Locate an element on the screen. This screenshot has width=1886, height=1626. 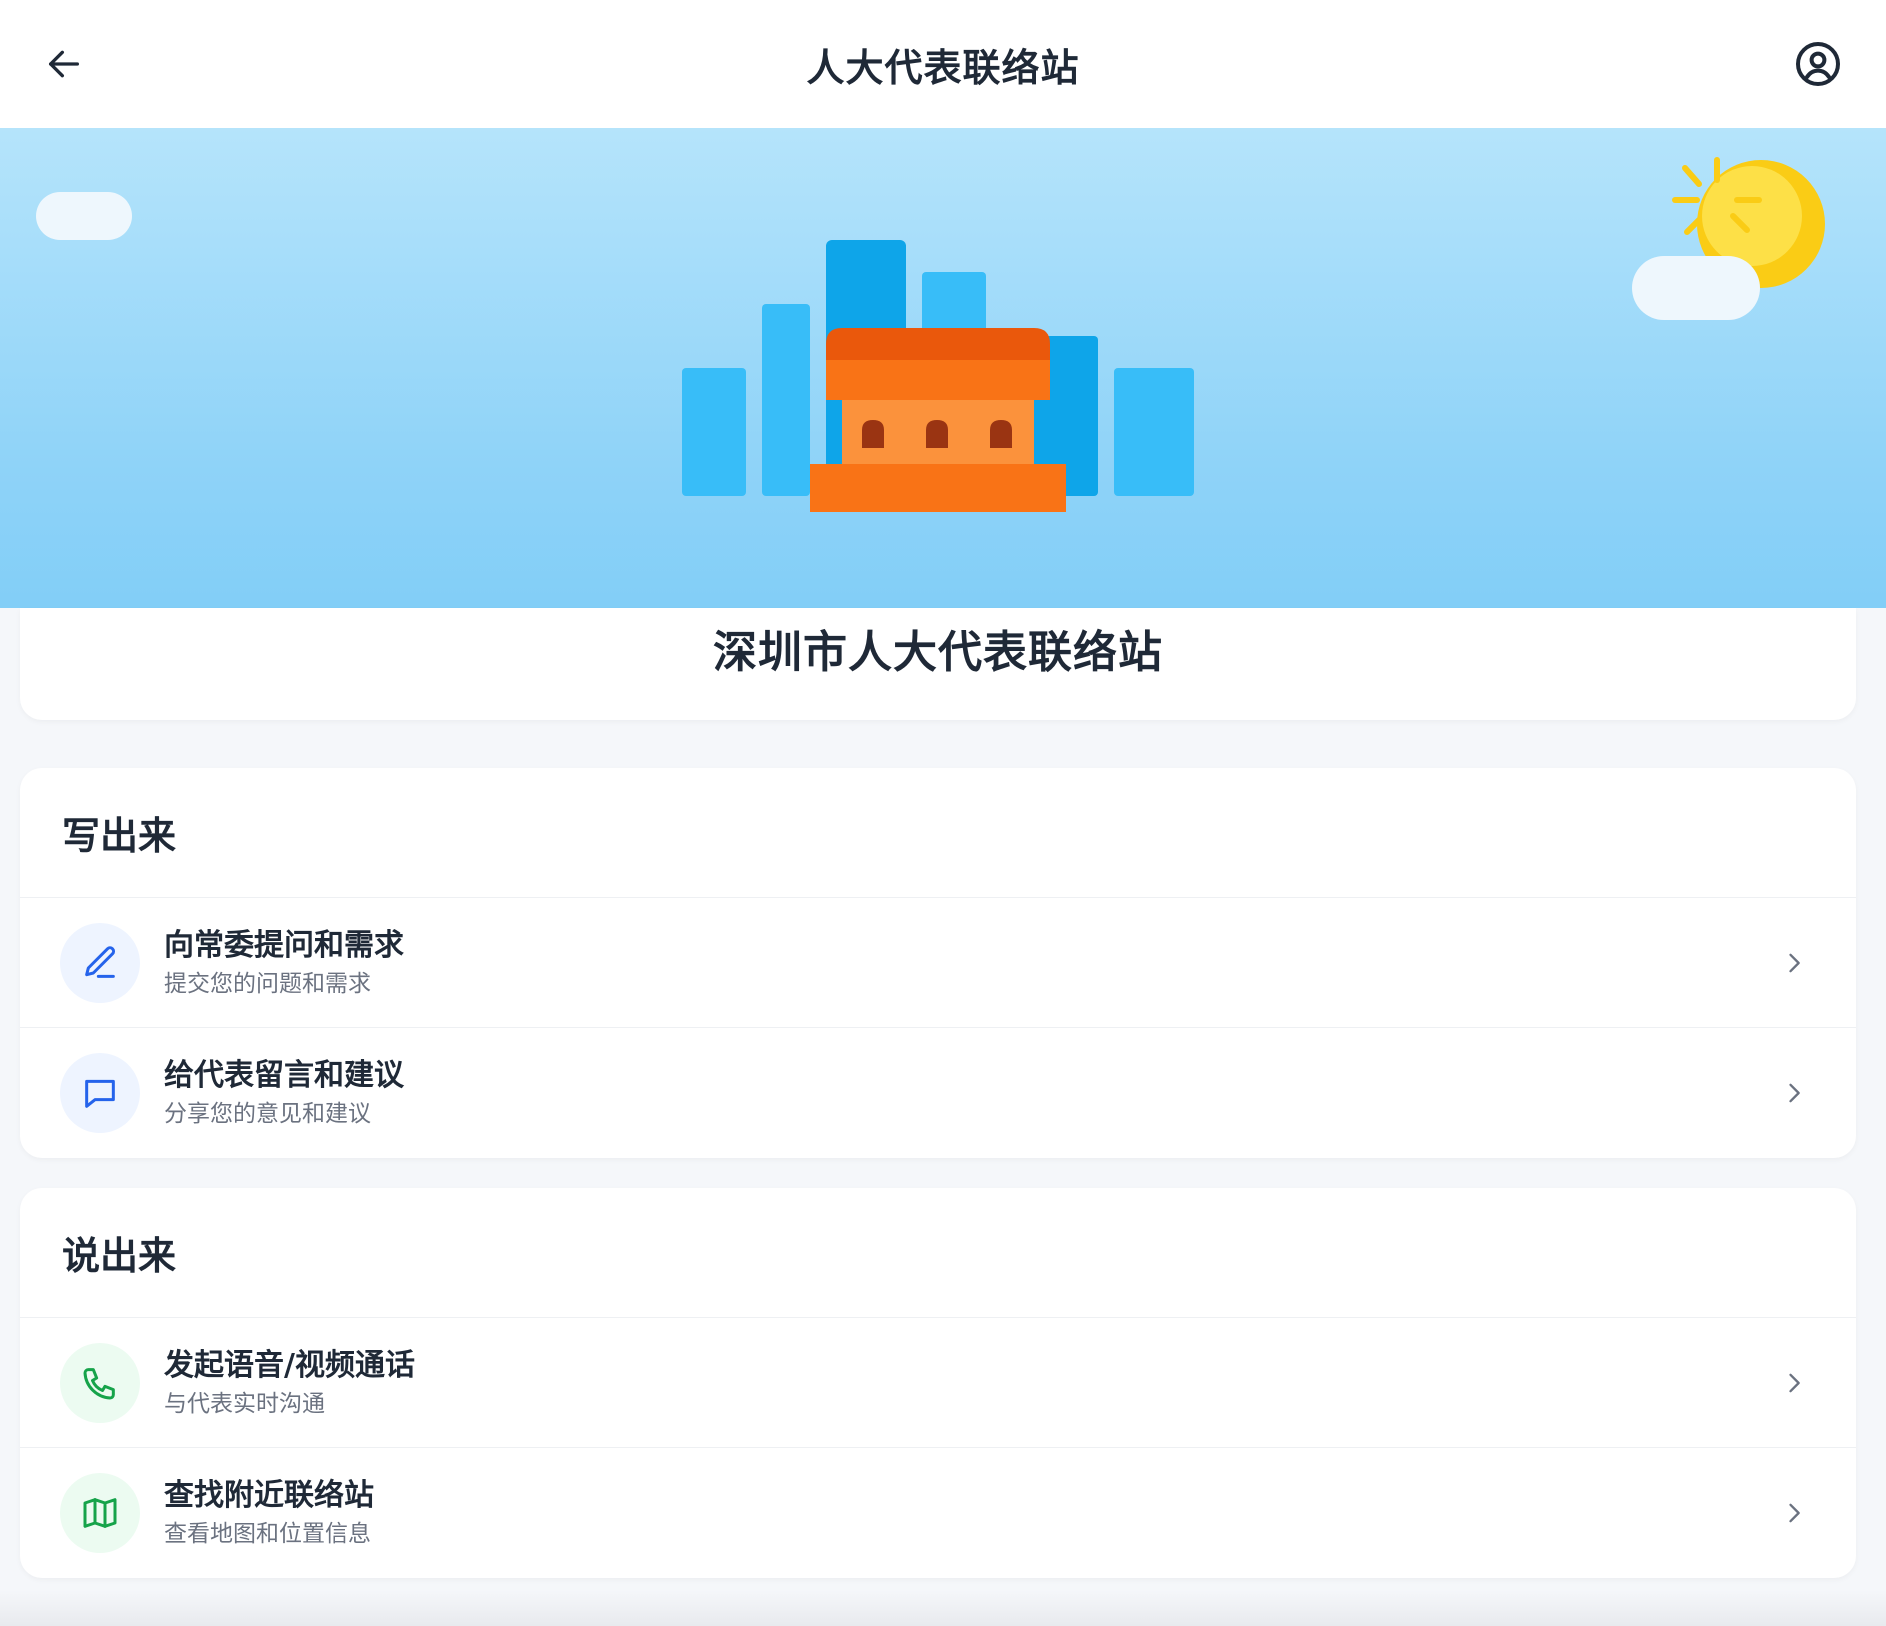
pencil-icon is located at coordinates (100, 961).